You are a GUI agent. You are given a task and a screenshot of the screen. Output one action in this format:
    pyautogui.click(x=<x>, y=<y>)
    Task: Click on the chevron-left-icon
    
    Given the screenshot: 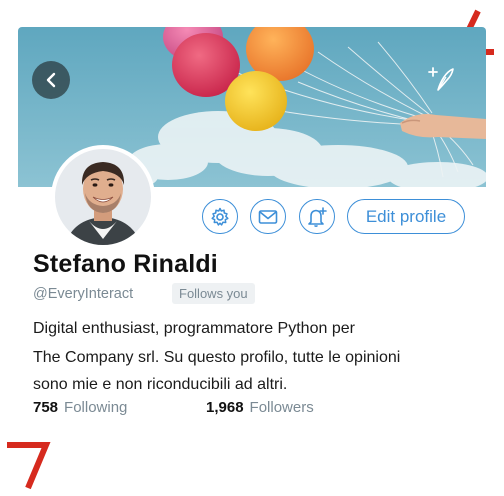 What is the action you would take?
    pyautogui.click(x=51, y=80)
    